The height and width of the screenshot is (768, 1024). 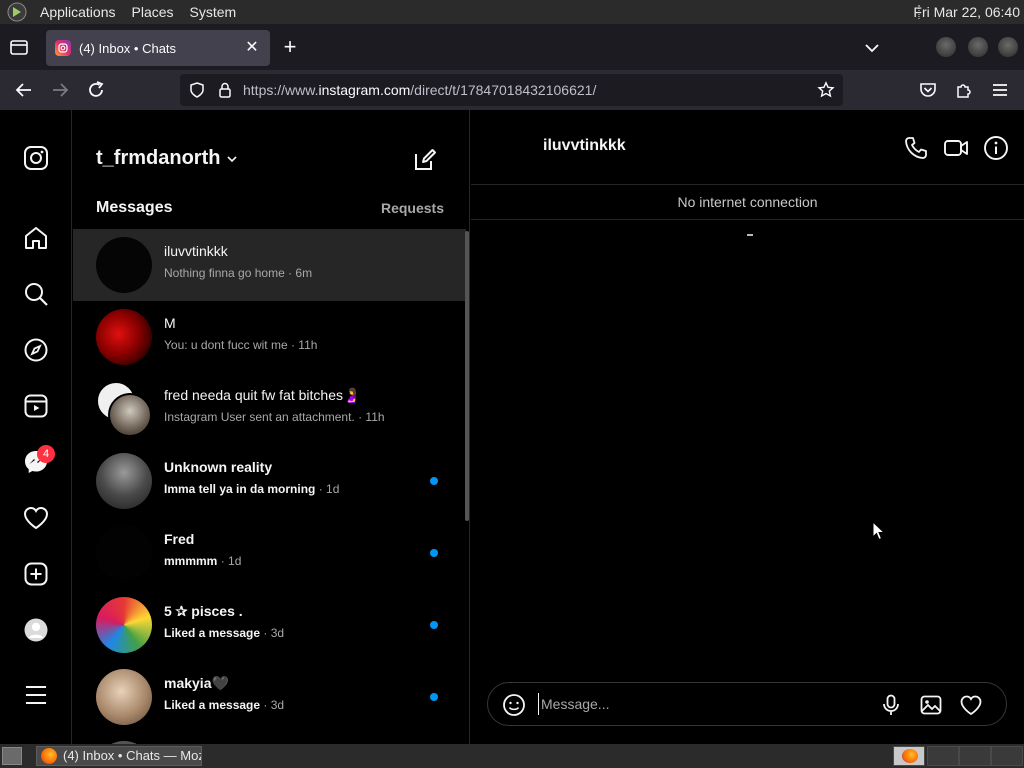 What do you see at coordinates (218, 467) in the screenshot?
I see `thread-name: Unknown reality` at bounding box center [218, 467].